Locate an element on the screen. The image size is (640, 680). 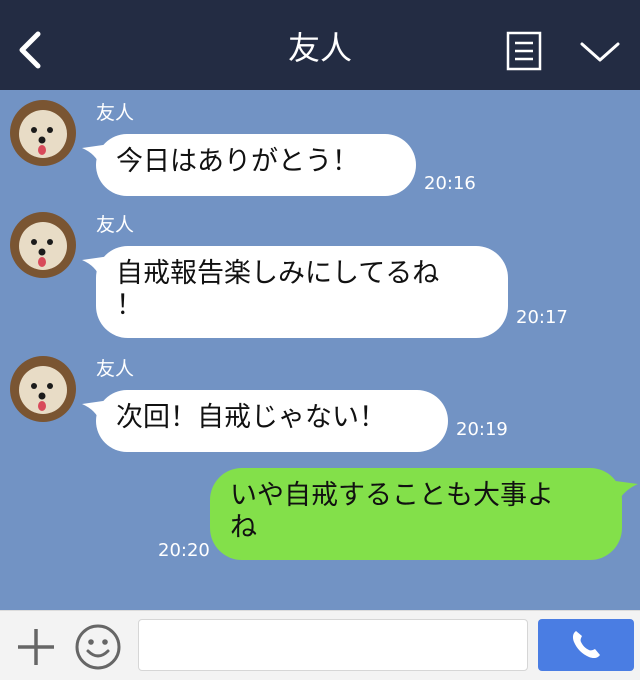
smiley-icon is located at coordinates (98, 647).